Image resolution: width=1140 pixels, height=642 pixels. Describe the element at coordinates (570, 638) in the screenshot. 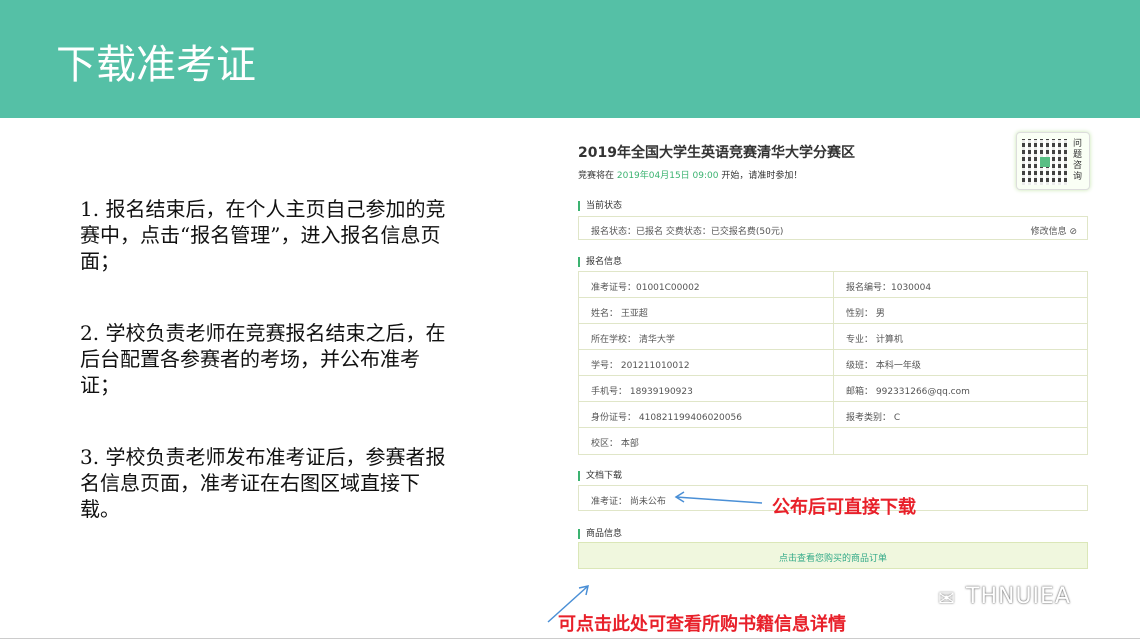

I see `bottom-divider` at that location.